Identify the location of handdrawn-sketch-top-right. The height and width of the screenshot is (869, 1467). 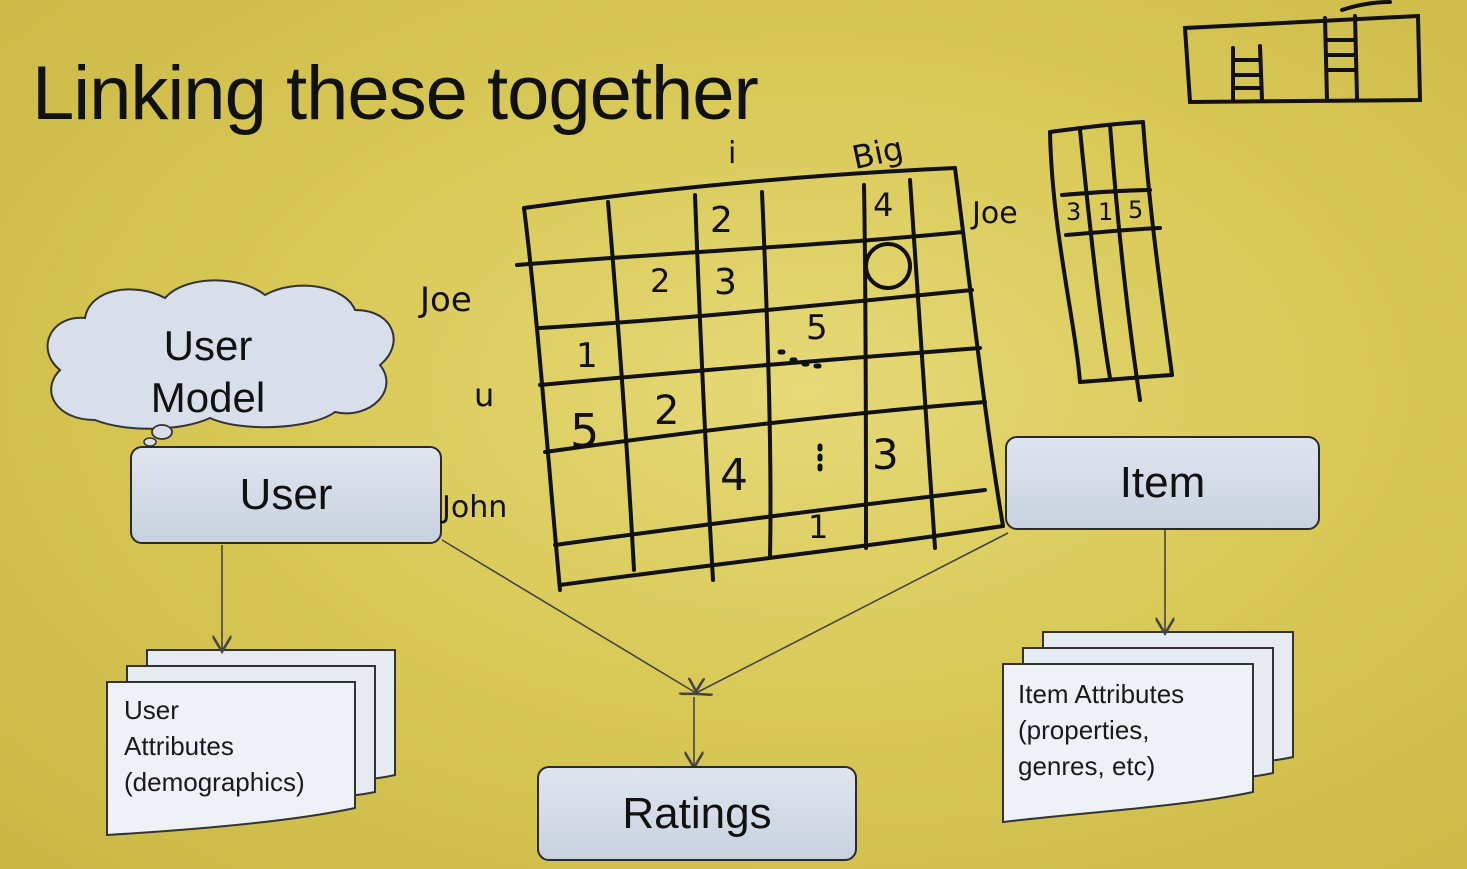
(1302, 52).